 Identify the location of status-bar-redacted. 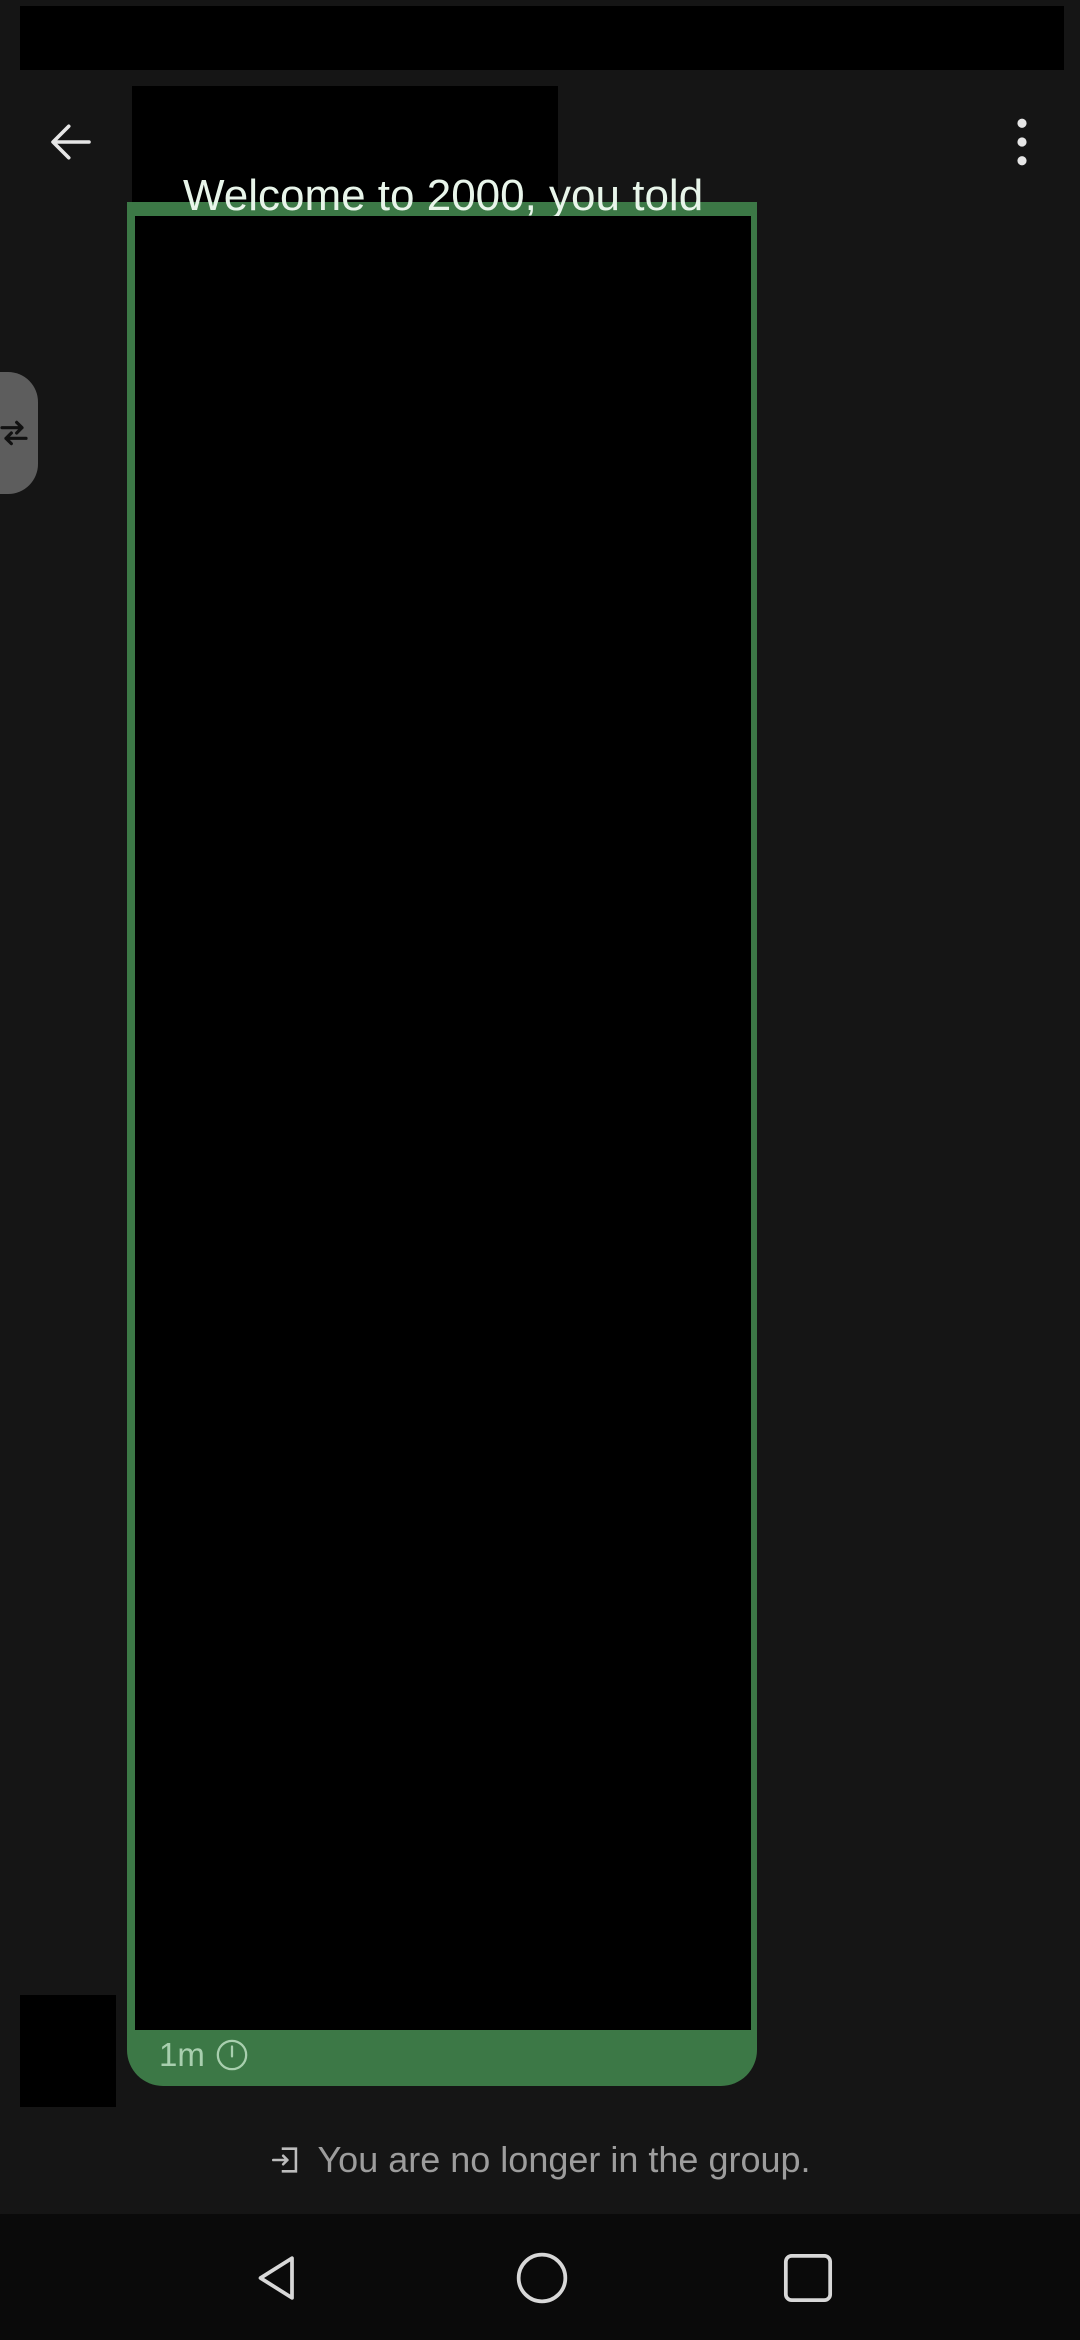
(542, 38).